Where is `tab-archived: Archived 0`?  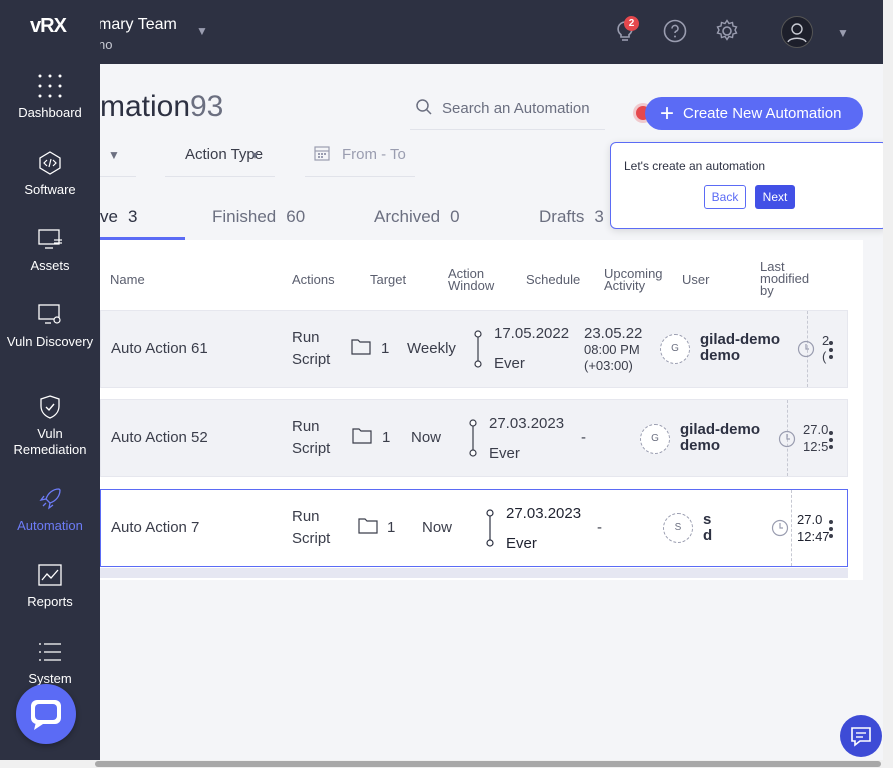
tab-archived: Archived 0 is located at coordinates (417, 217).